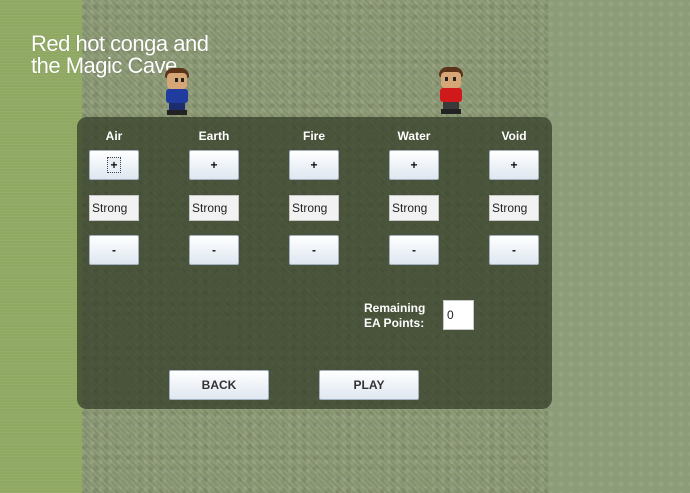 This screenshot has width=690, height=493. Describe the element at coordinates (514, 208) in the screenshot. I see `void-value-field` at that location.